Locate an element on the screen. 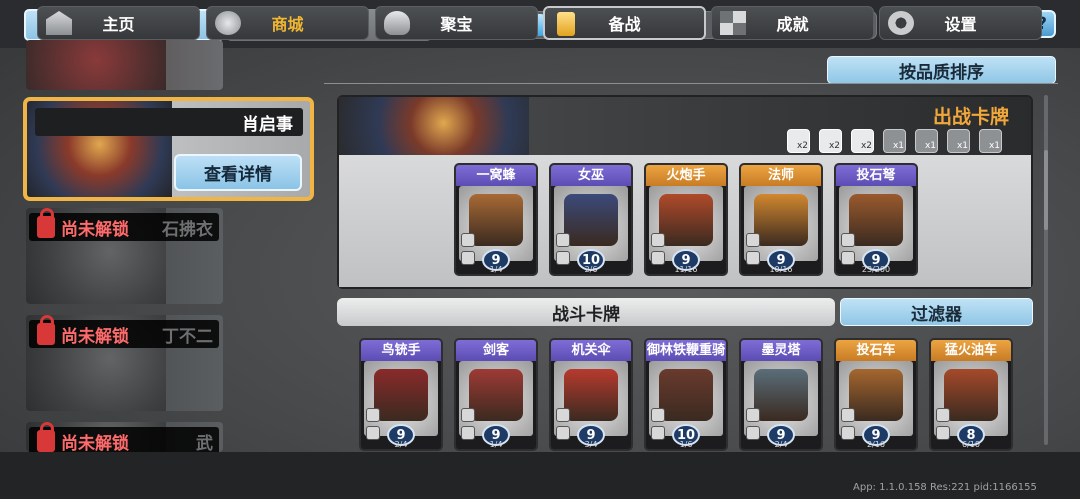 The image size is (1080, 499). unit-progress: 1/4 is located at coordinates (496, 444).